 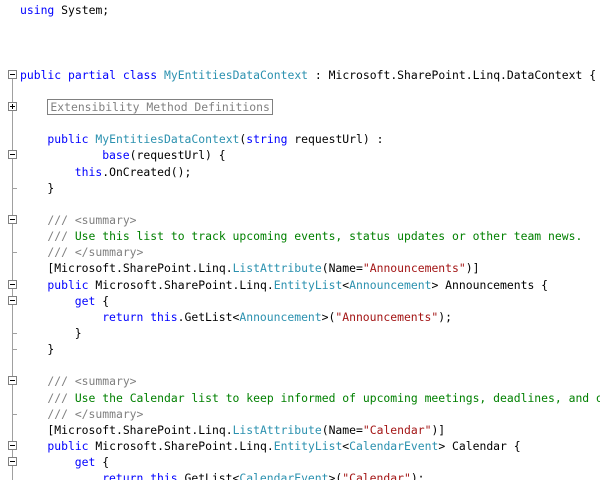 I want to click on code-line: using System;, so click(x=300, y=10).